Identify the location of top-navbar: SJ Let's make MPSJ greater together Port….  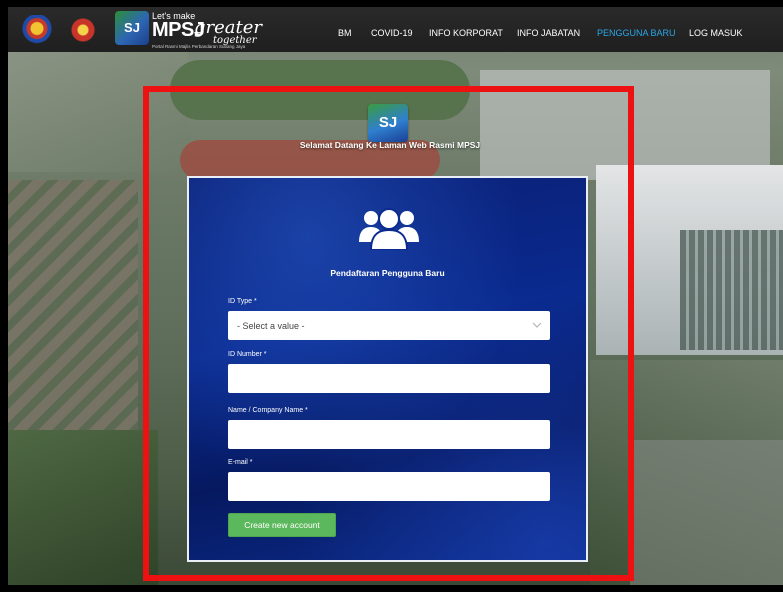
(395, 29).